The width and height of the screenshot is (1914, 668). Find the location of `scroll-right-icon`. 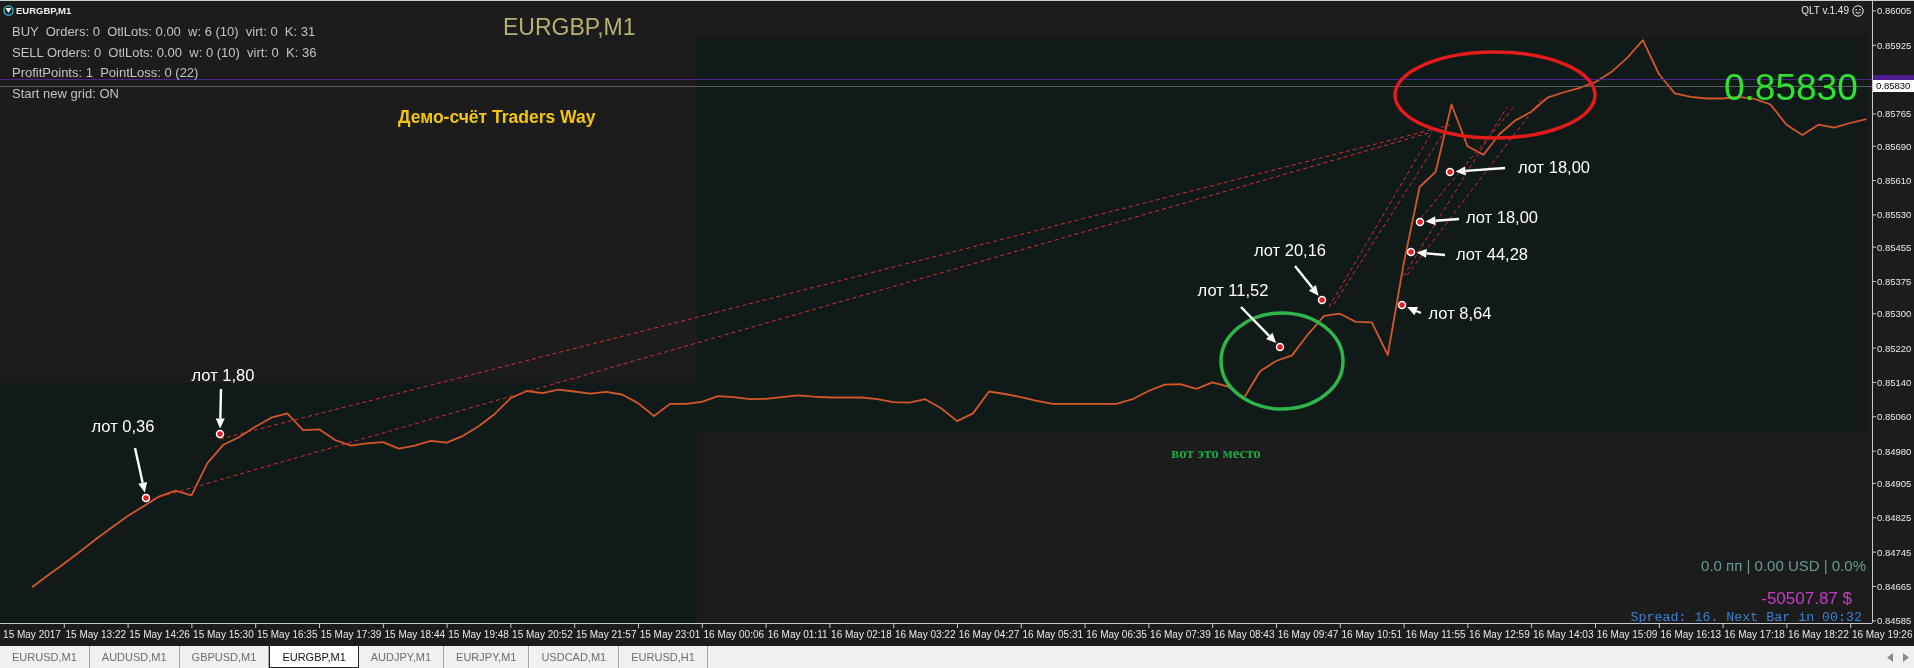

scroll-right-icon is located at coordinates (1906, 657).